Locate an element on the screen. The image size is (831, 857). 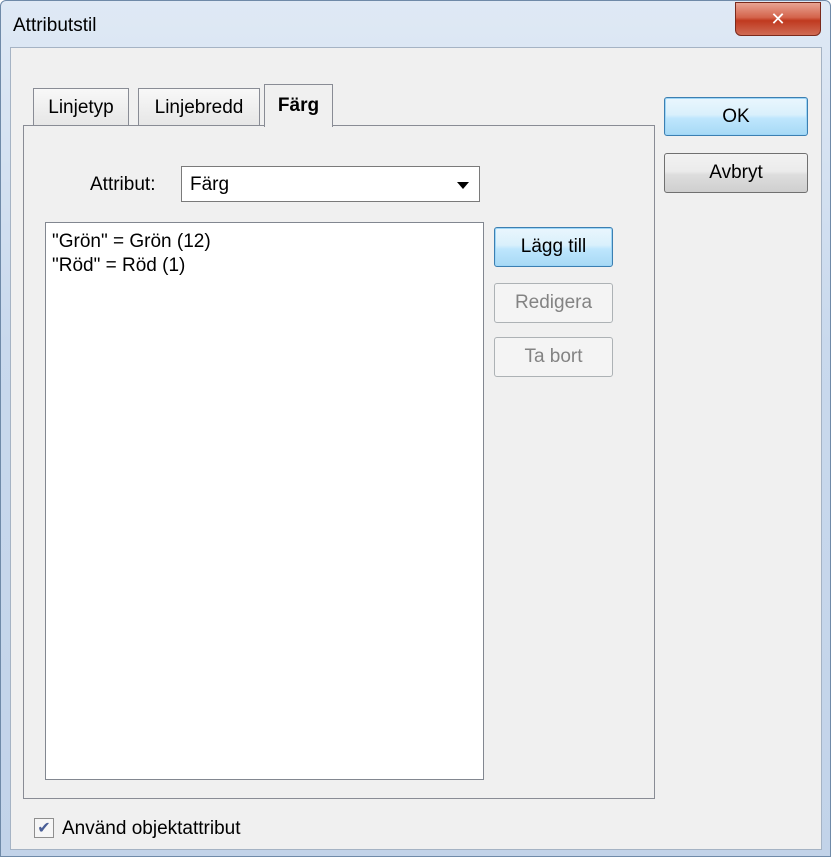
remove-button-label: Ta bort is located at coordinates (553, 356).